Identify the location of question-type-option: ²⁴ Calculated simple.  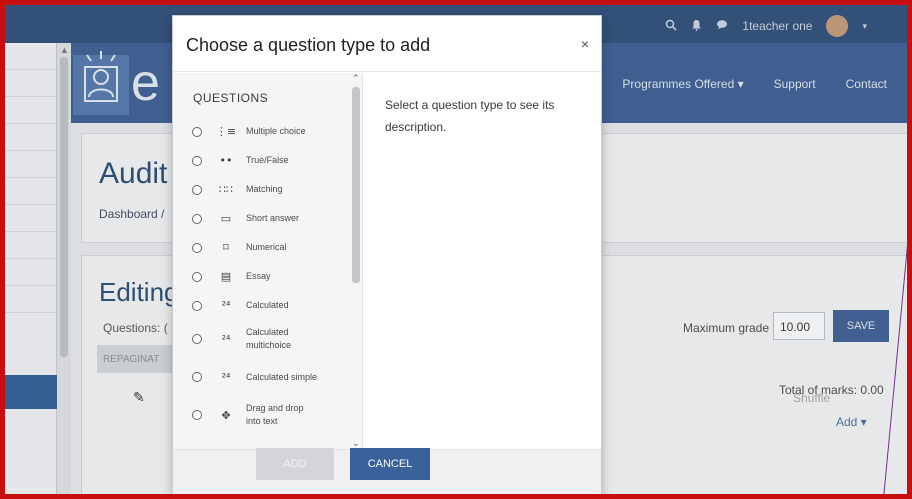
(261, 377).